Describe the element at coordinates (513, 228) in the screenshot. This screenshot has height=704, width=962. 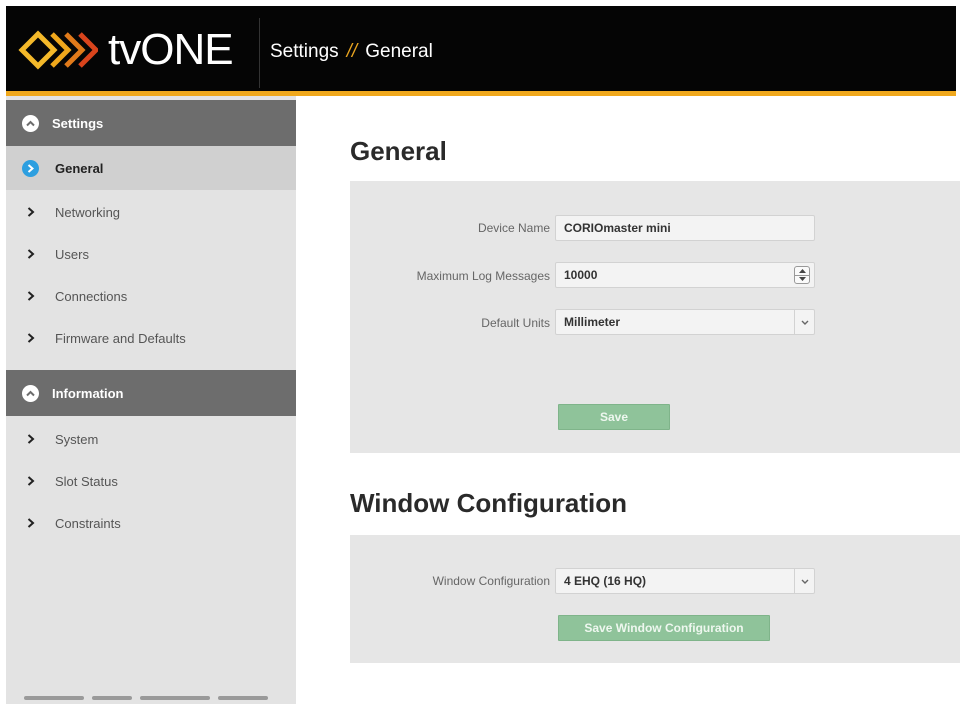
I see `device-name-label: Device Name` at that location.